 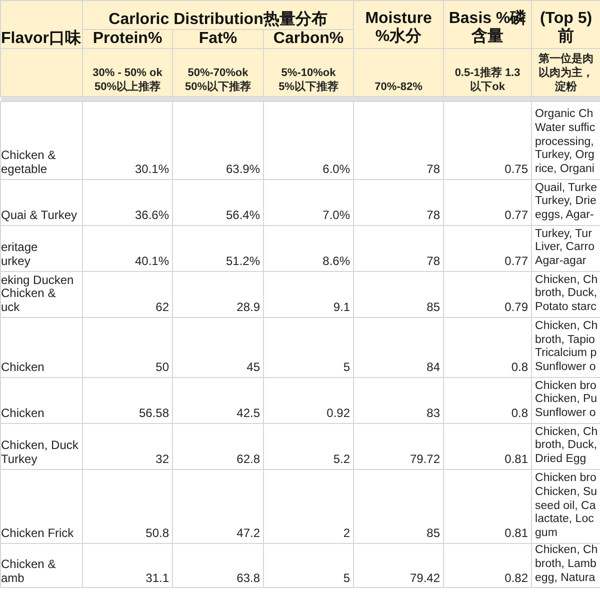 What do you see at coordinates (309, 507) in the screenshot?
I see `table-cell: 2` at bounding box center [309, 507].